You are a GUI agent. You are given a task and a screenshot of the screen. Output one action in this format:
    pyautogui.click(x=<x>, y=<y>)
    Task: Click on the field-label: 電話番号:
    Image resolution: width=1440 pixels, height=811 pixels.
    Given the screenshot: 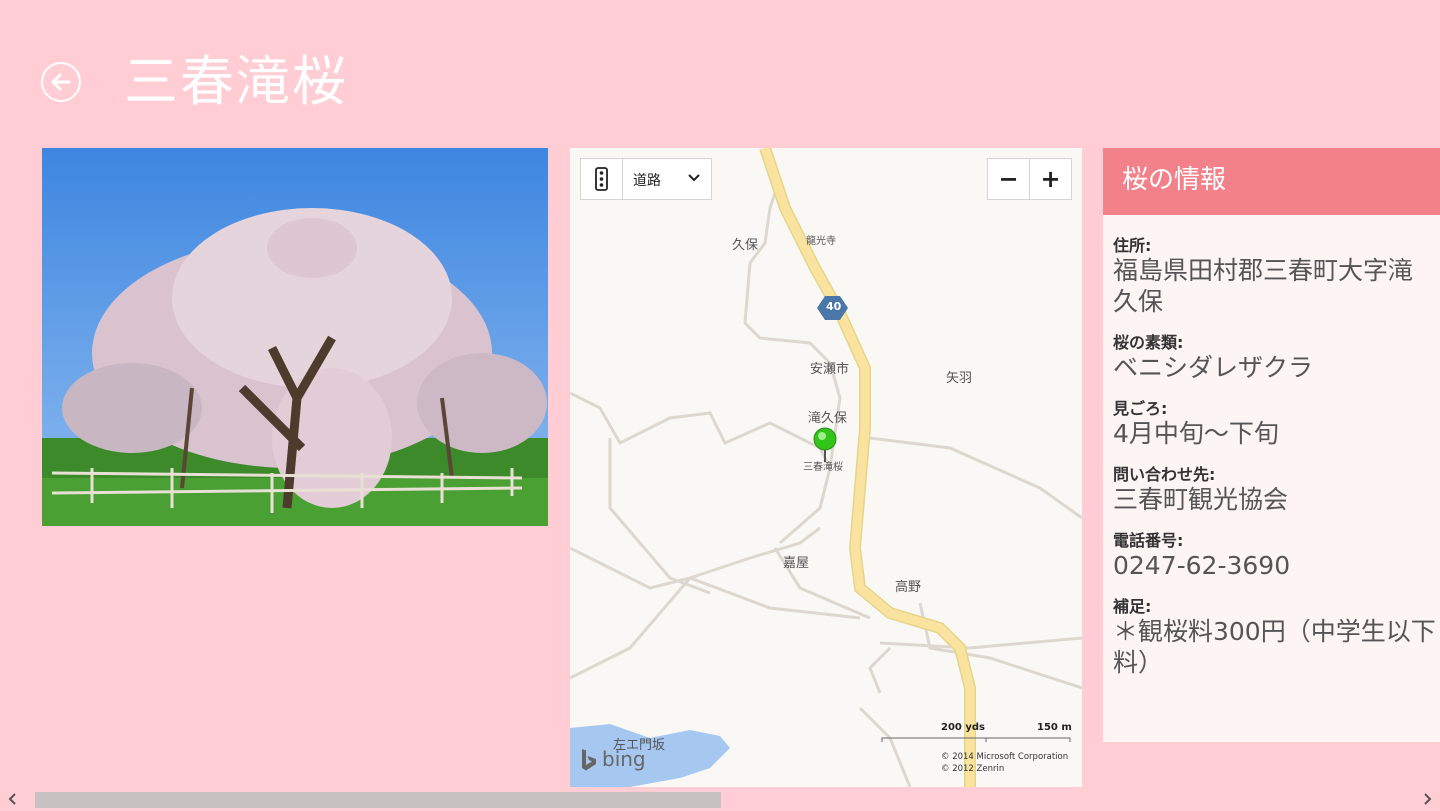 What is the action you would take?
    pyautogui.click(x=1148, y=540)
    